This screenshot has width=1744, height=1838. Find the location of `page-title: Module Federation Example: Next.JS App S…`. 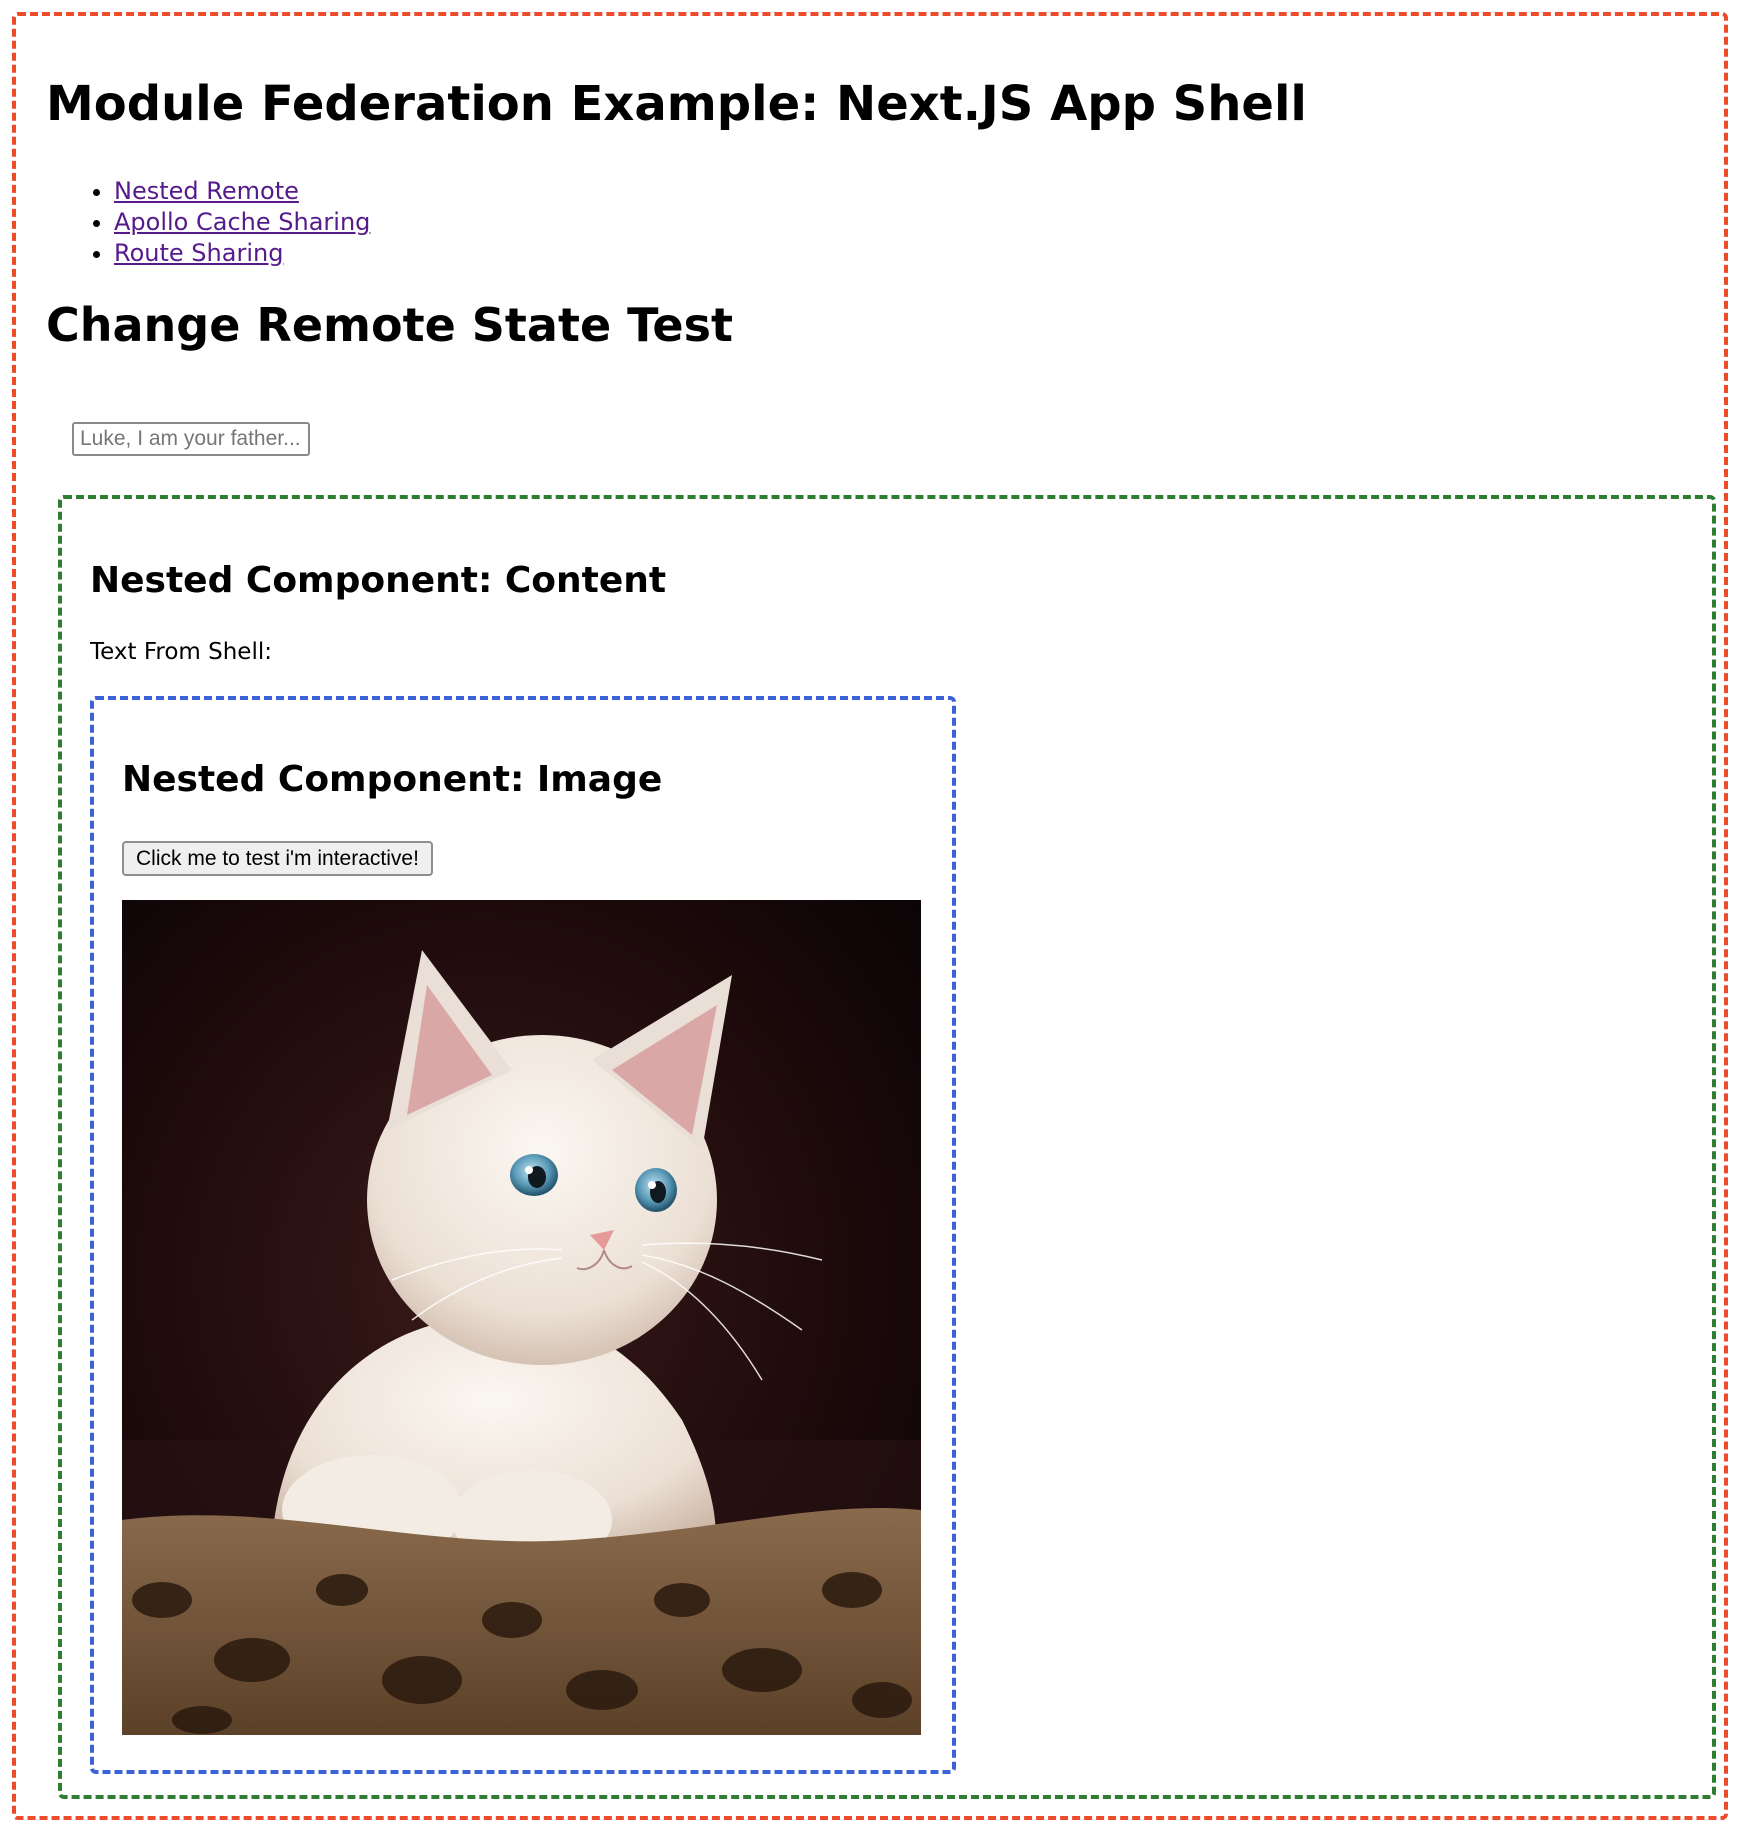

page-title: Module Federation Example: Next.JS App S… is located at coordinates (676, 104).